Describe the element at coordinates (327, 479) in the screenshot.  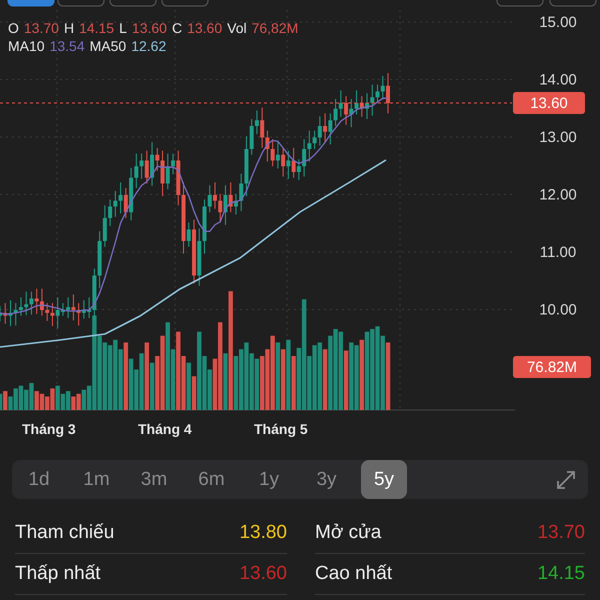
I see `range-tab: 3y` at that location.